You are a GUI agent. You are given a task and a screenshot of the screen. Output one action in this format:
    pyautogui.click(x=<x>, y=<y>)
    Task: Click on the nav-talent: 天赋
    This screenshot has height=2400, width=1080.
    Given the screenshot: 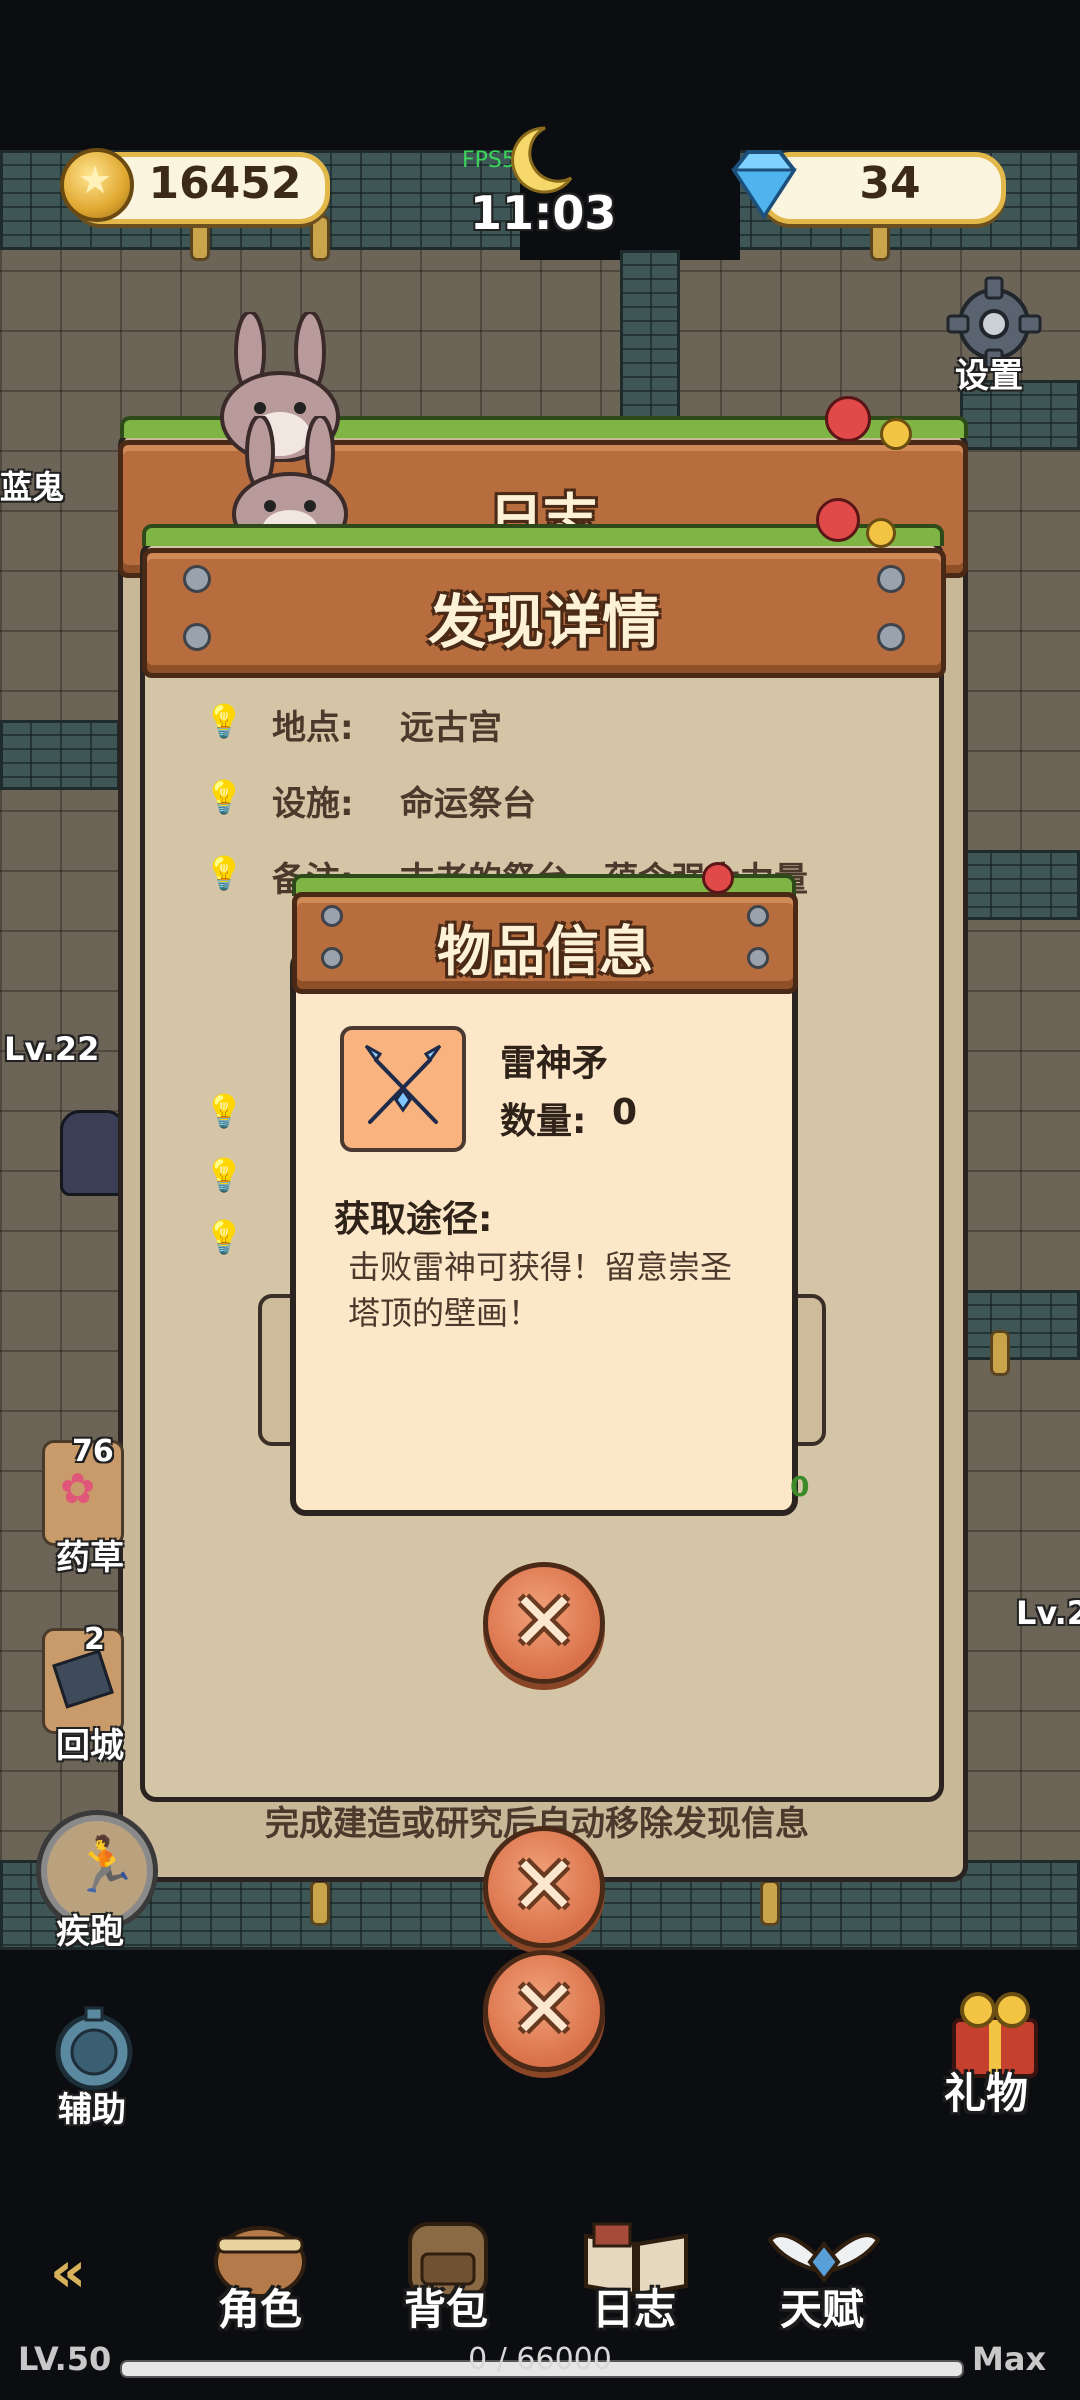 What is the action you would take?
    pyautogui.click(x=824, y=2272)
    